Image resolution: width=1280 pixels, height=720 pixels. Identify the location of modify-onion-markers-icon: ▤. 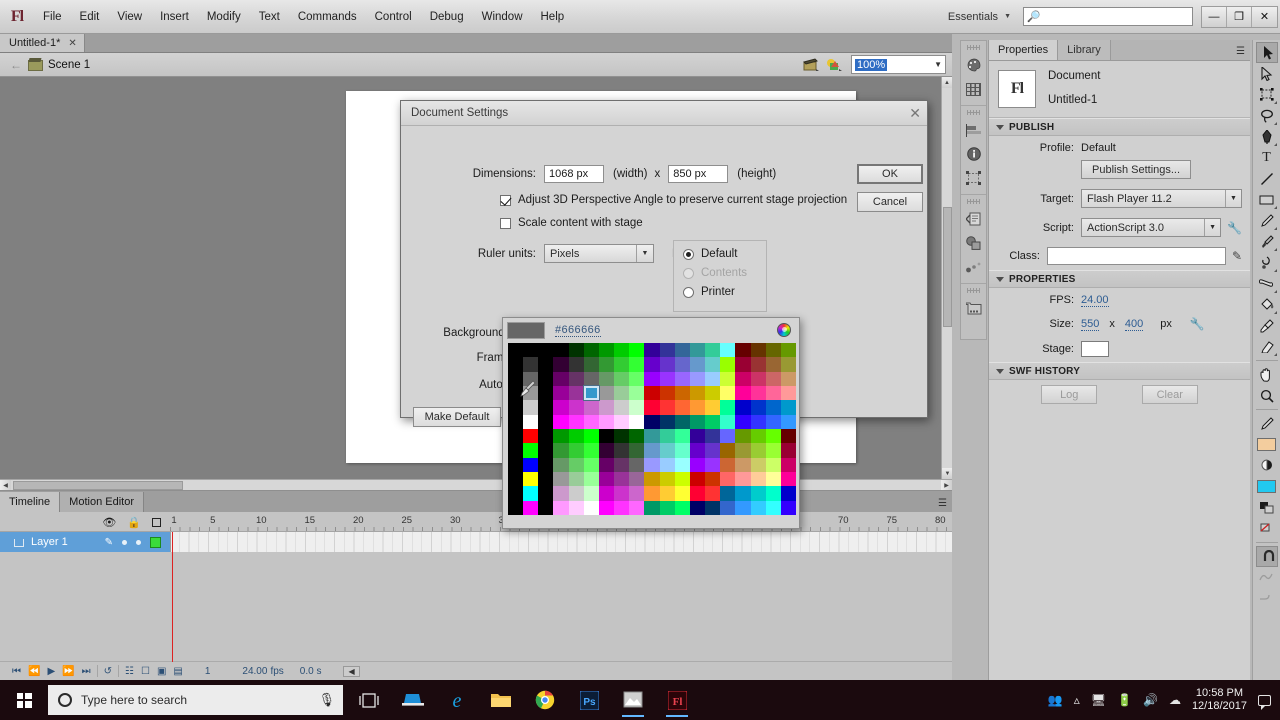
(177, 671).